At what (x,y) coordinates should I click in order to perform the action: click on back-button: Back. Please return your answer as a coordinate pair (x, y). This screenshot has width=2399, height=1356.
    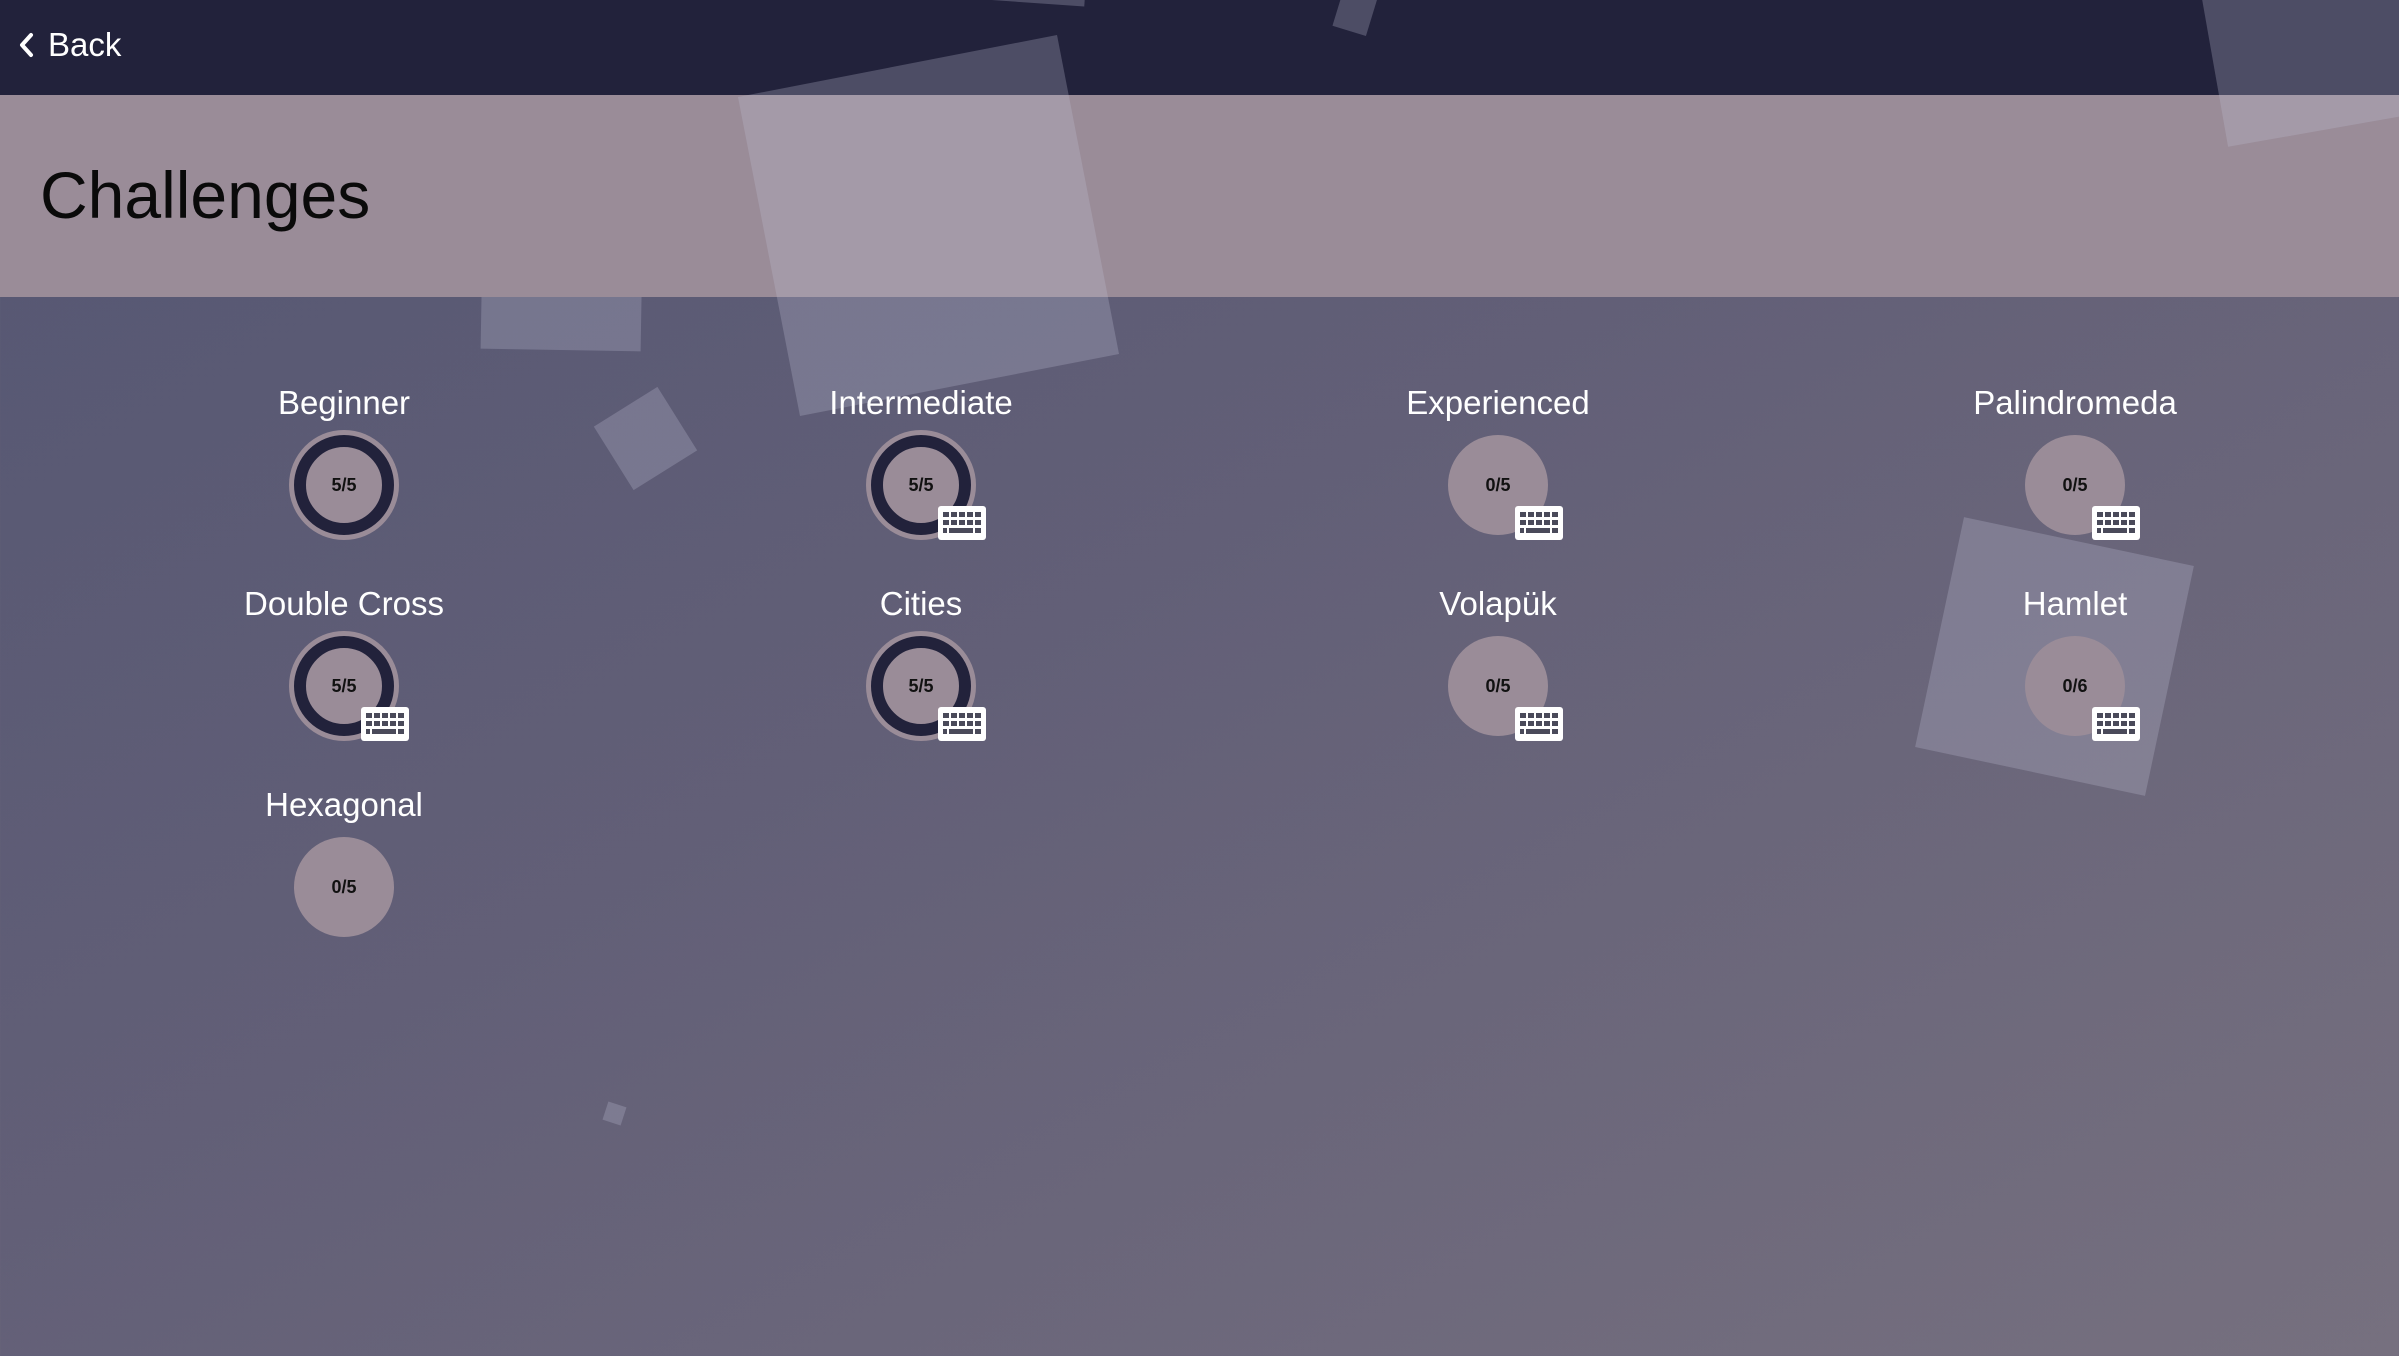
    Looking at the image, I should click on (69, 45).